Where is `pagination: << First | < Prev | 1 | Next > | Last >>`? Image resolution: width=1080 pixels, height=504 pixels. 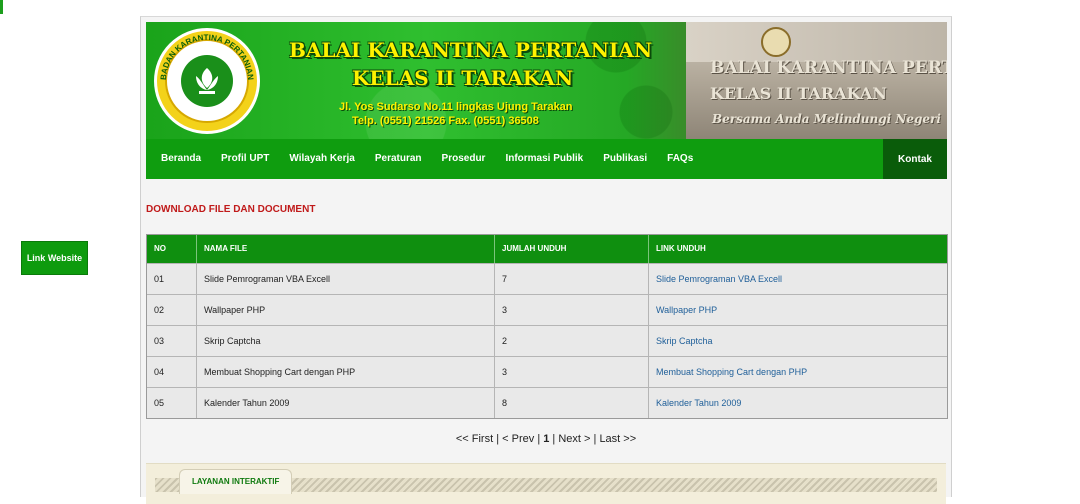 pagination: << First | < Prev | 1 | Next > | Last >> is located at coordinates (546, 439).